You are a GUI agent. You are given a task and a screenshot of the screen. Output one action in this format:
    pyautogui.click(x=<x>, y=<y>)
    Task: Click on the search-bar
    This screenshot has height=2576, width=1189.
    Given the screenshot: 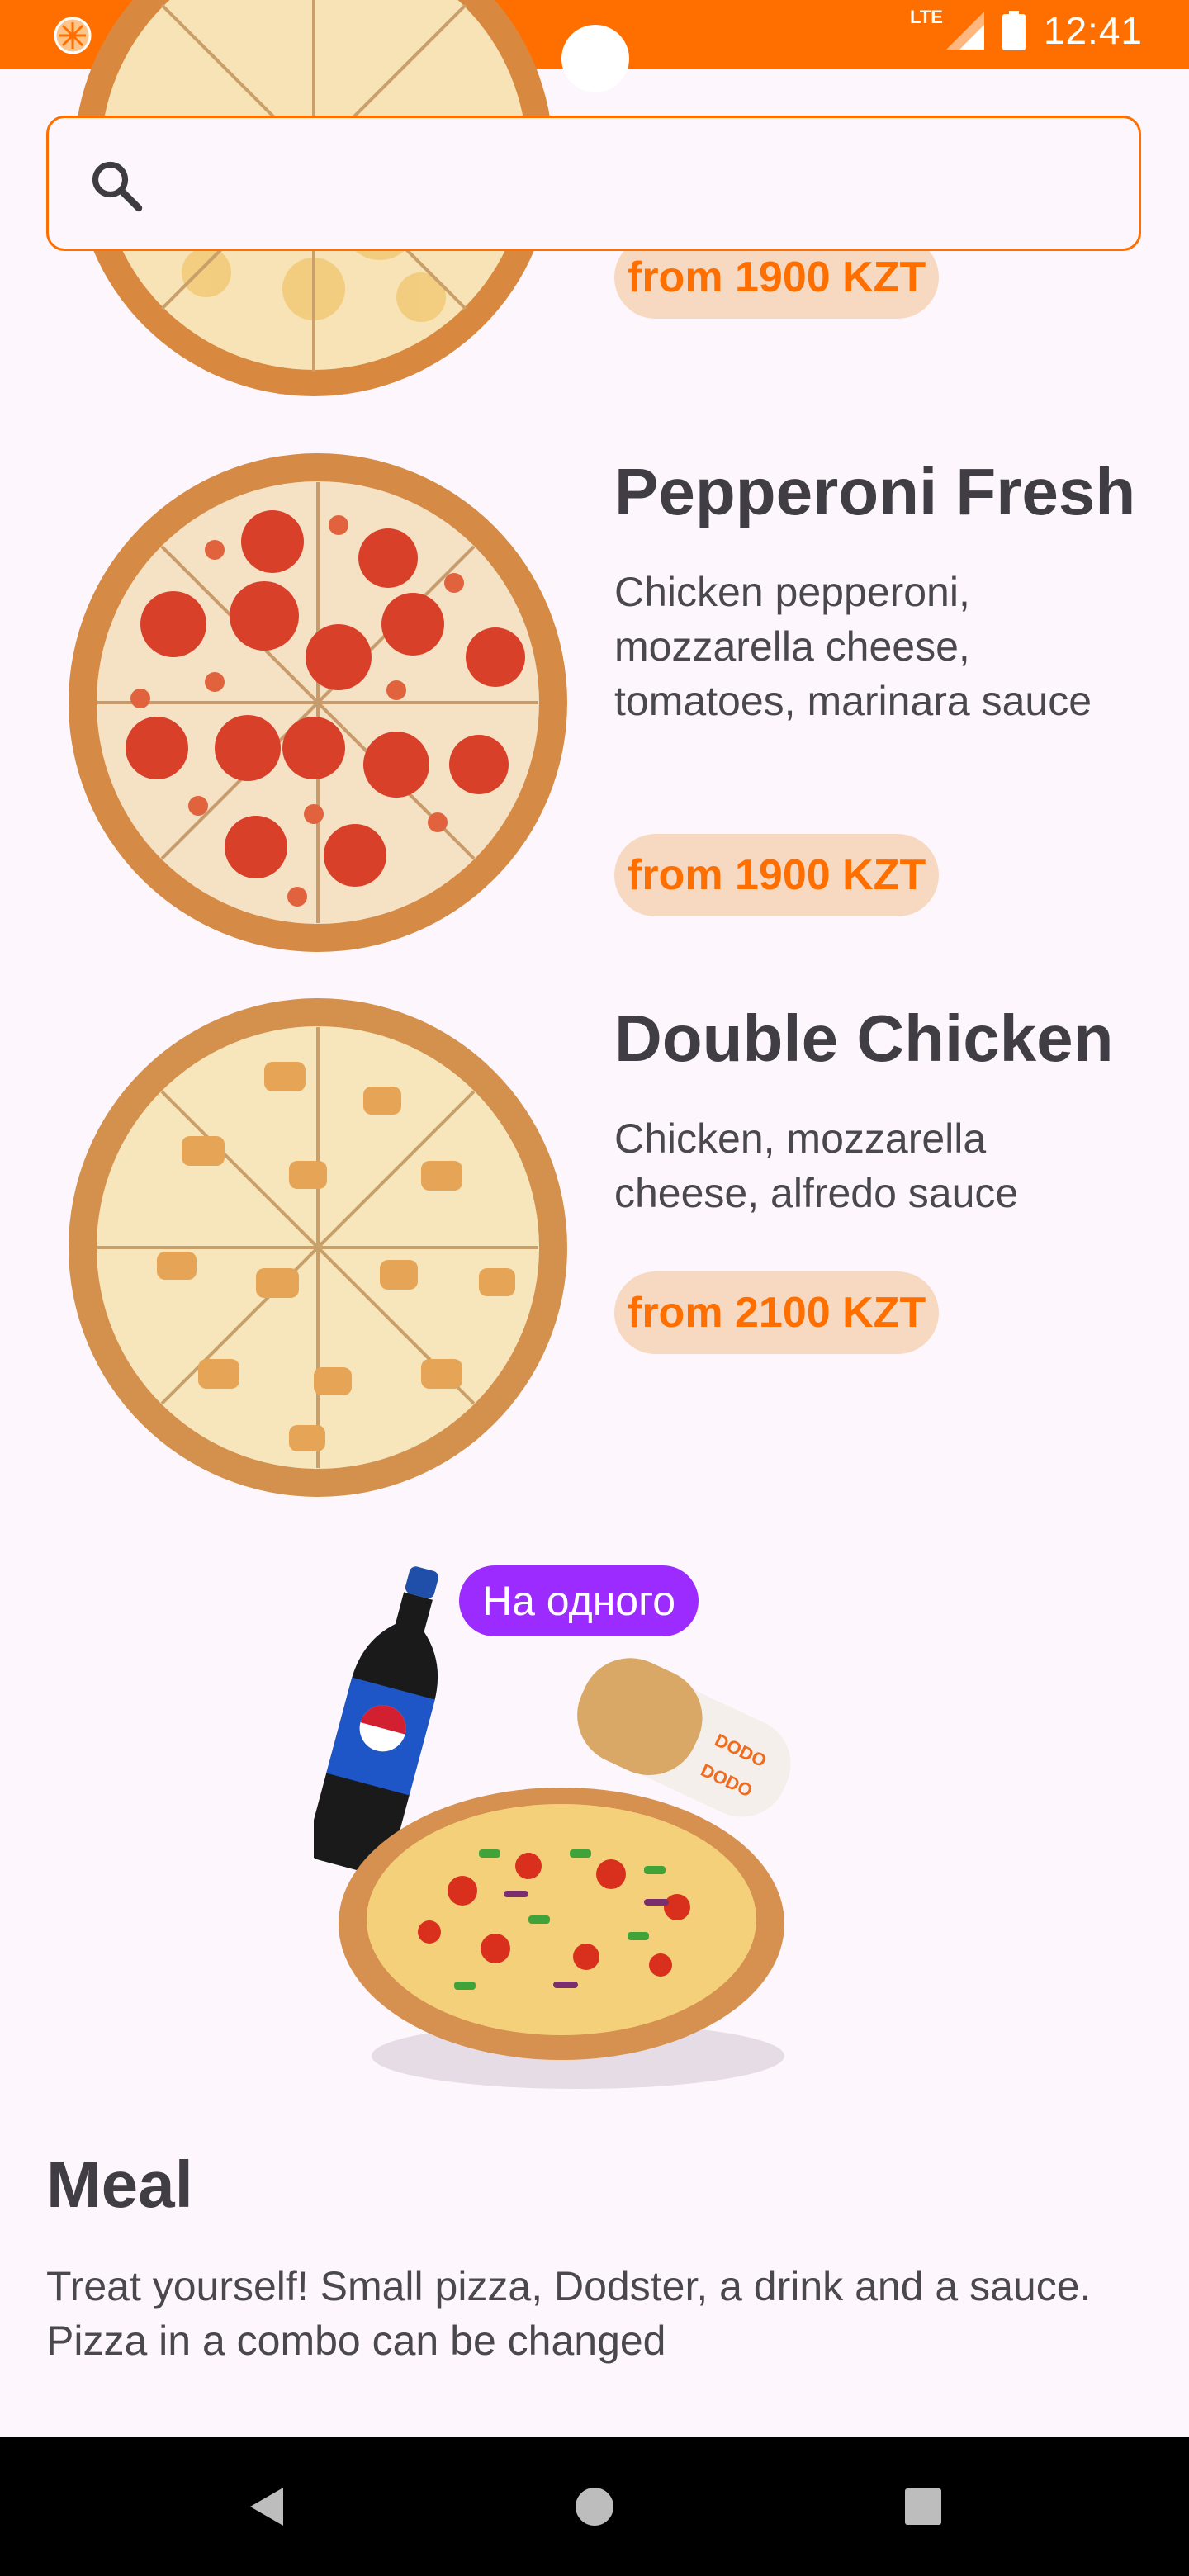 What is the action you would take?
    pyautogui.click(x=593, y=183)
    